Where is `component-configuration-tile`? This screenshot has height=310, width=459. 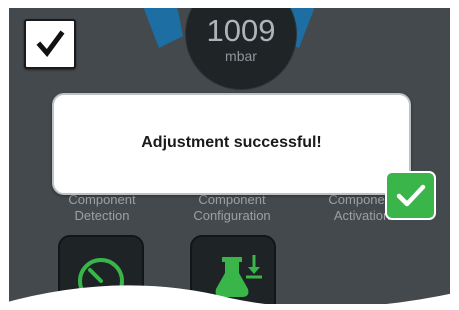
component-configuration-tile is located at coordinates (233, 269).